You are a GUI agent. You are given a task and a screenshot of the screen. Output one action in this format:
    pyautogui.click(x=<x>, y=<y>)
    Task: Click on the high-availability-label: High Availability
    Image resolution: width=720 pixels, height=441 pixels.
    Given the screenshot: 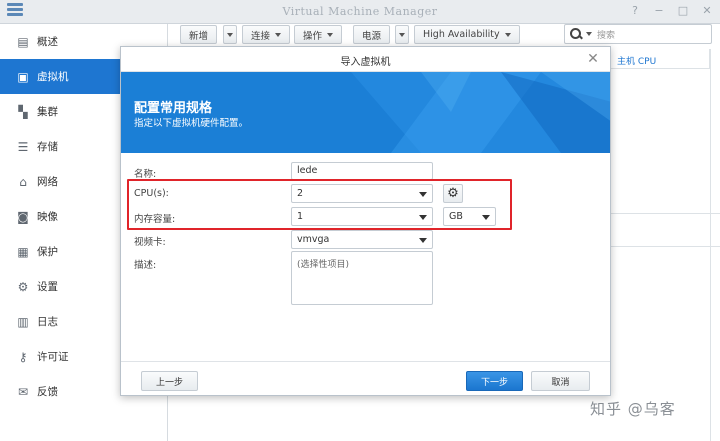 What is the action you would take?
    pyautogui.click(x=461, y=34)
    